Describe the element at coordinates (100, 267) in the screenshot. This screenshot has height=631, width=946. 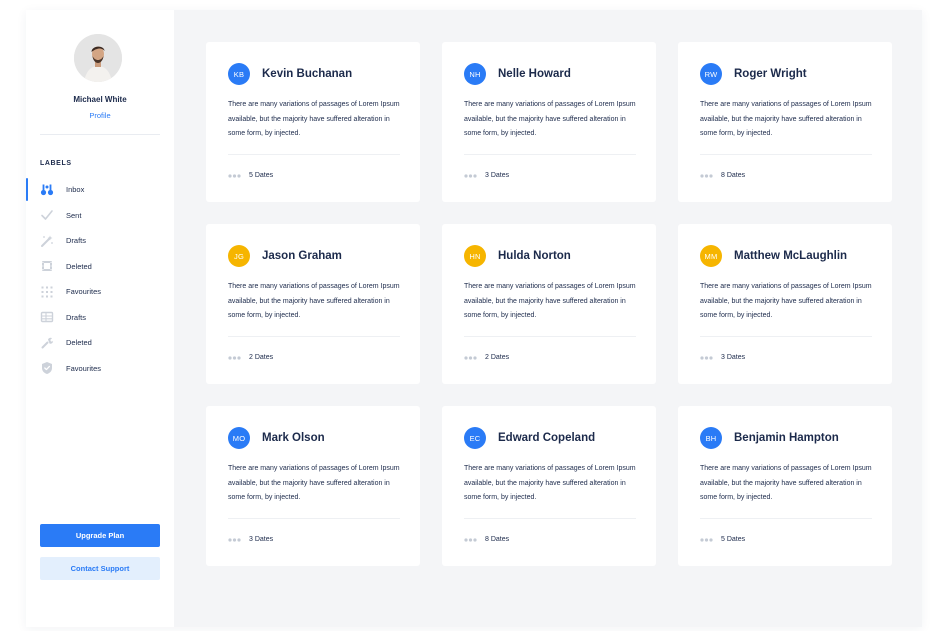
I see `sidebar-item-deleted: Deleted` at that location.